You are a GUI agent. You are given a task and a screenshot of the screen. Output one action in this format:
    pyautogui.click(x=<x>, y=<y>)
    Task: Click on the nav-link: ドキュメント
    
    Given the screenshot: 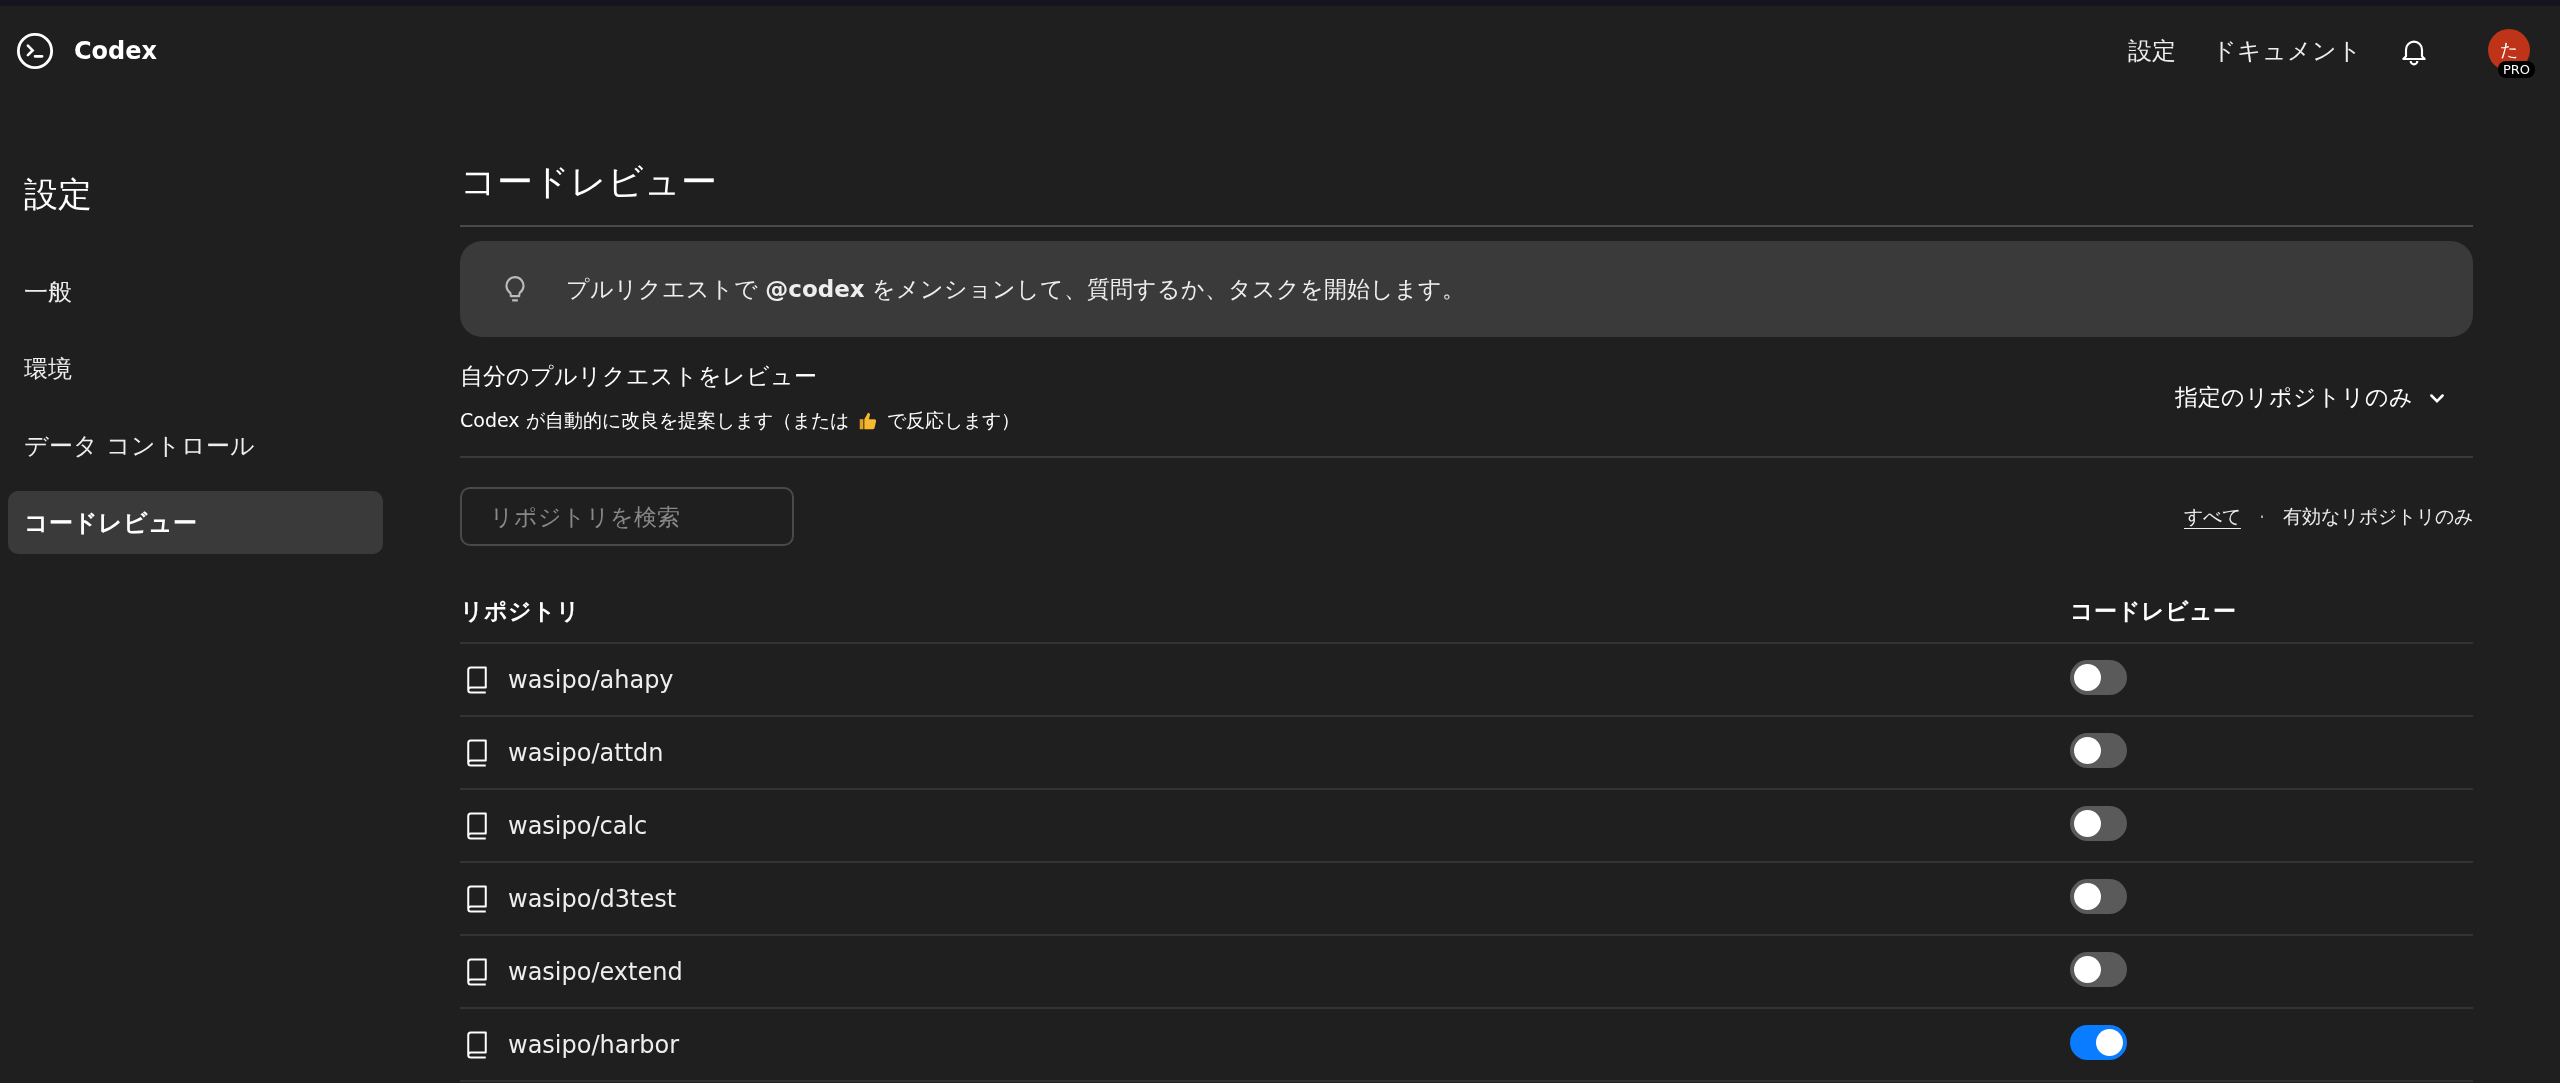 What is the action you would take?
    pyautogui.click(x=2287, y=51)
    